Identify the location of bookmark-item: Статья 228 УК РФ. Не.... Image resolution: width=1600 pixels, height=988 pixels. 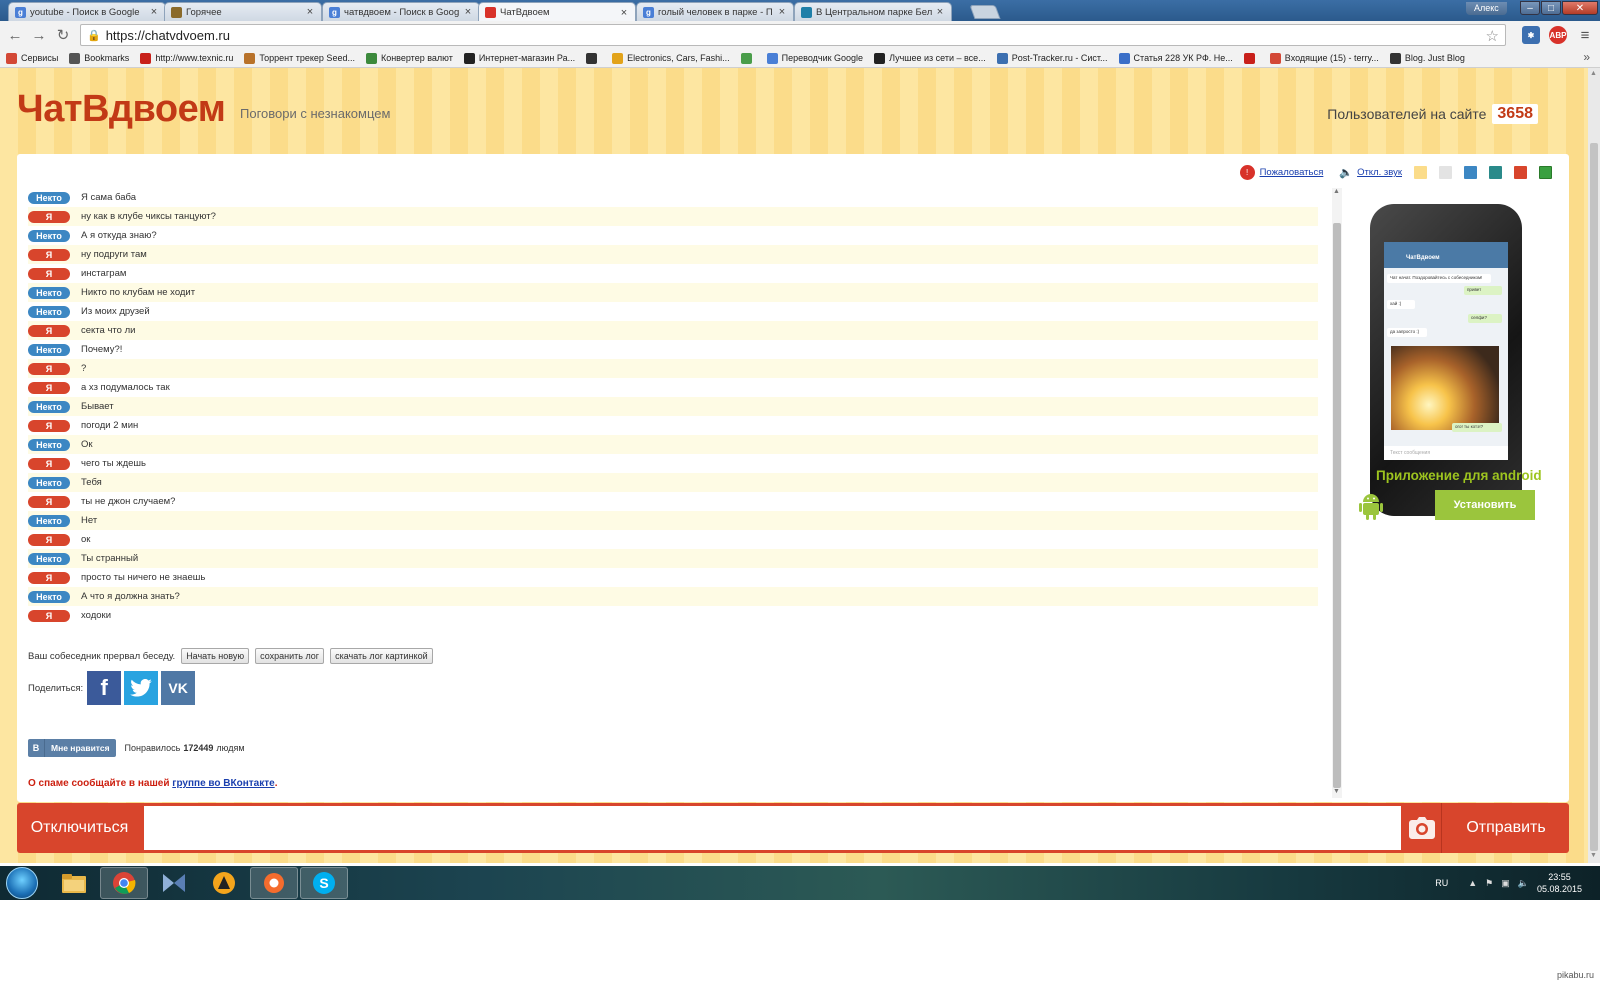
(1175, 58).